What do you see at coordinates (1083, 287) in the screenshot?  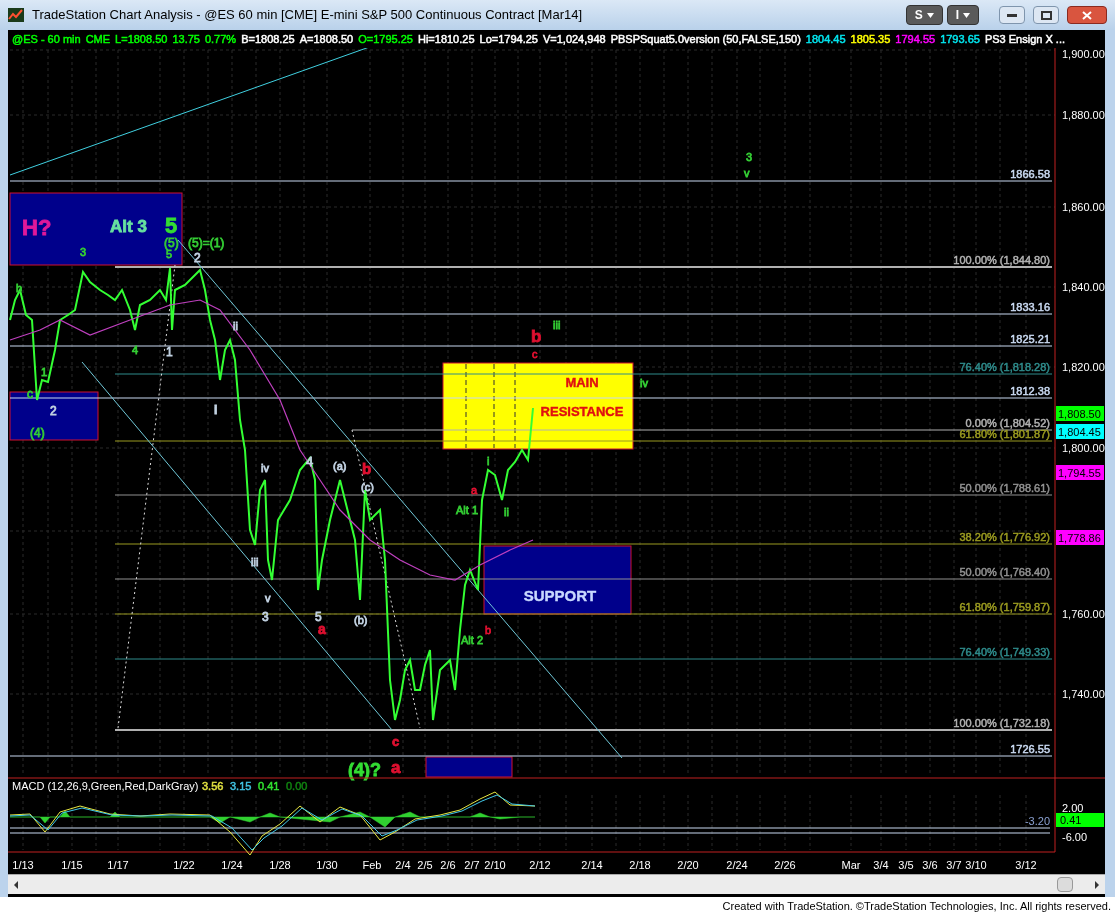 I see `price-axis-label: 1,840.00` at bounding box center [1083, 287].